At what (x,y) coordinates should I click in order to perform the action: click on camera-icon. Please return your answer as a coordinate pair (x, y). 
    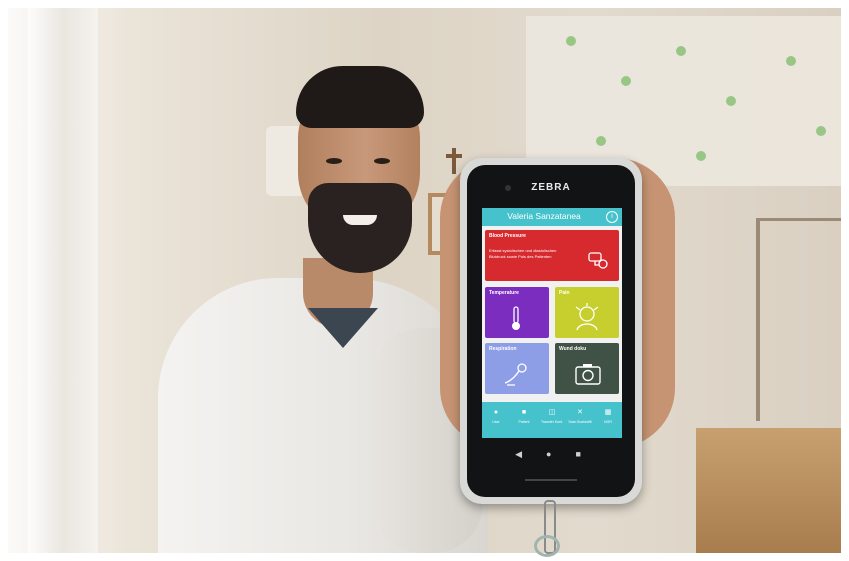
    Looking at the image, I should click on (588, 375).